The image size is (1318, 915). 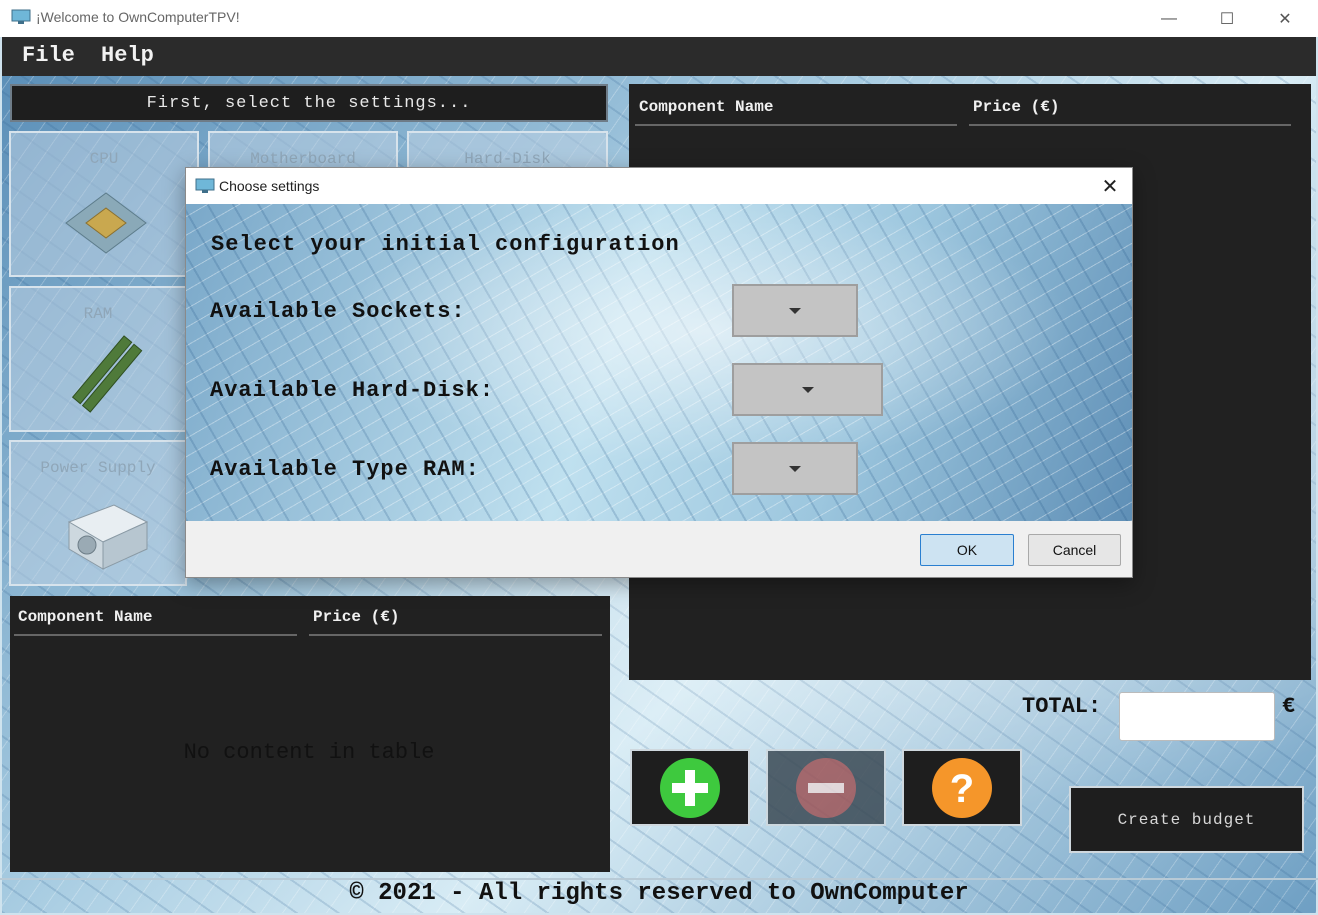 I want to click on tile-ram: RAM, so click(x=98, y=359).